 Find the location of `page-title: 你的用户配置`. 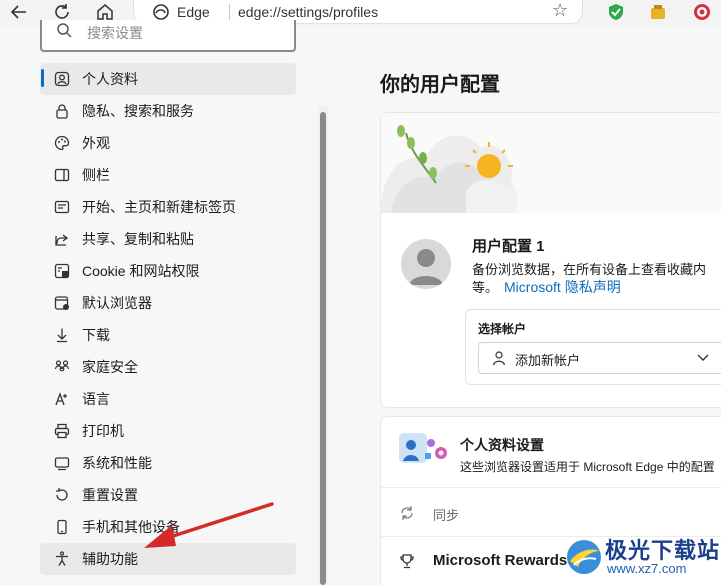

page-title: 你的用户配置 is located at coordinates (440, 85).